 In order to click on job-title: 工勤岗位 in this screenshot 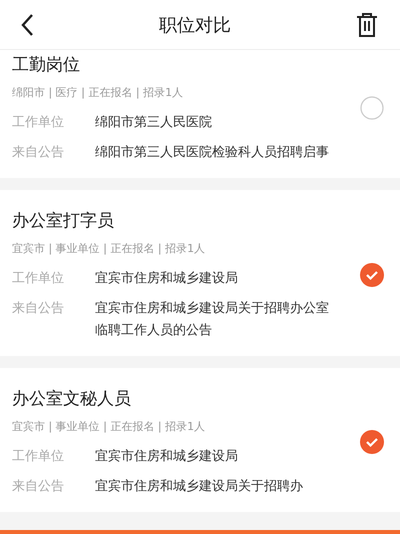, I will do `click(46, 65)`.